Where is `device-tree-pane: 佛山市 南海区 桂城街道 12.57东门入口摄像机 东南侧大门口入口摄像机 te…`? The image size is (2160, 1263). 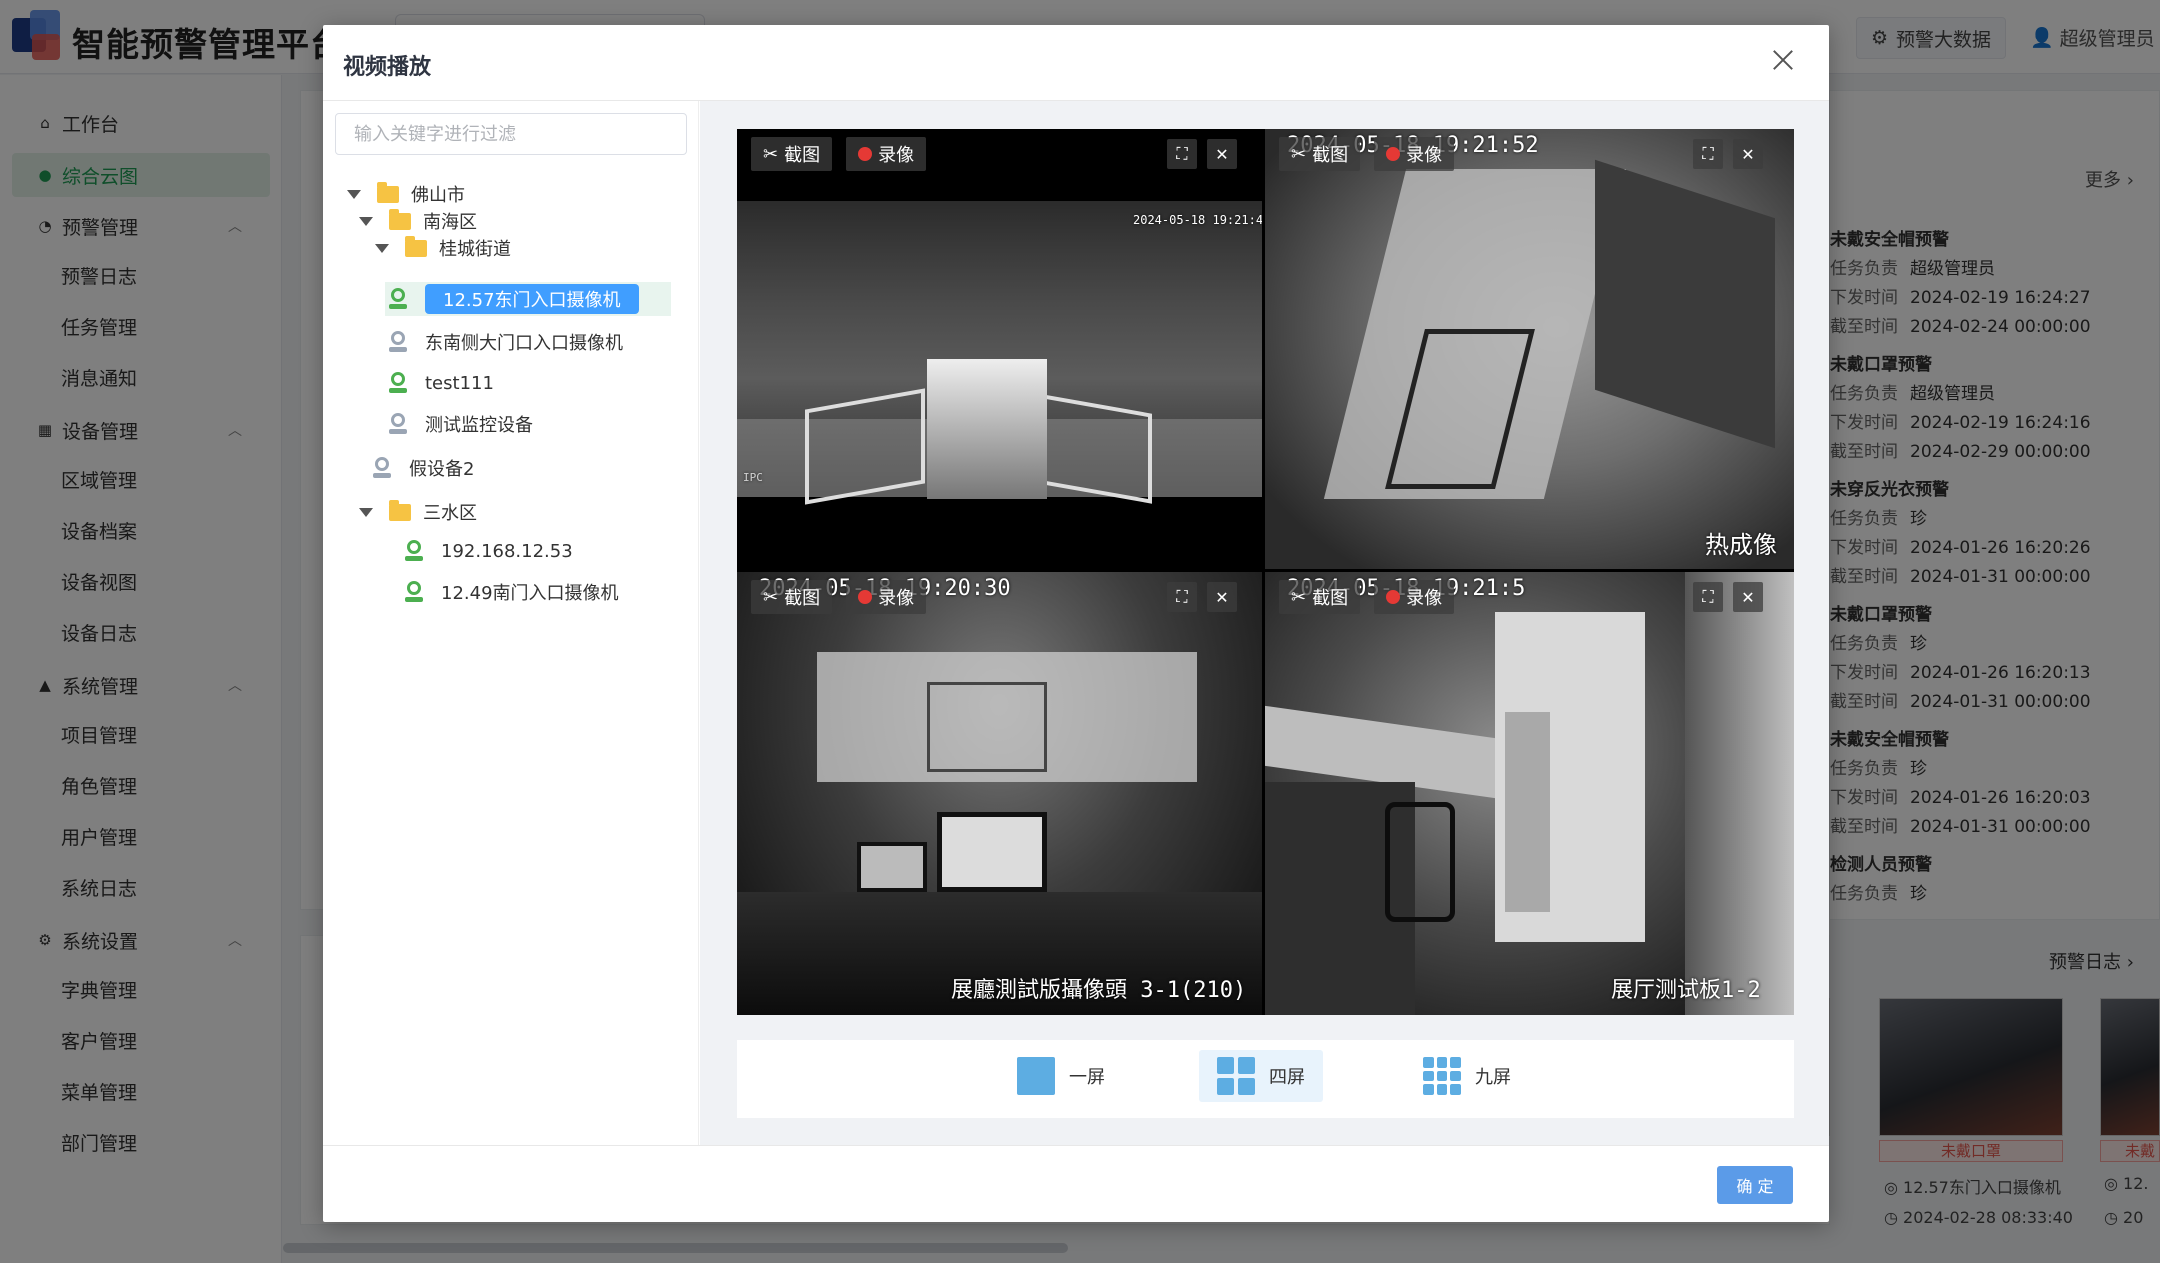
device-tree-pane: 佛山市 南海区 桂城街道 12.57东门入口摄像机 东南侧大门口入口摄像机 te… is located at coordinates (511, 623).